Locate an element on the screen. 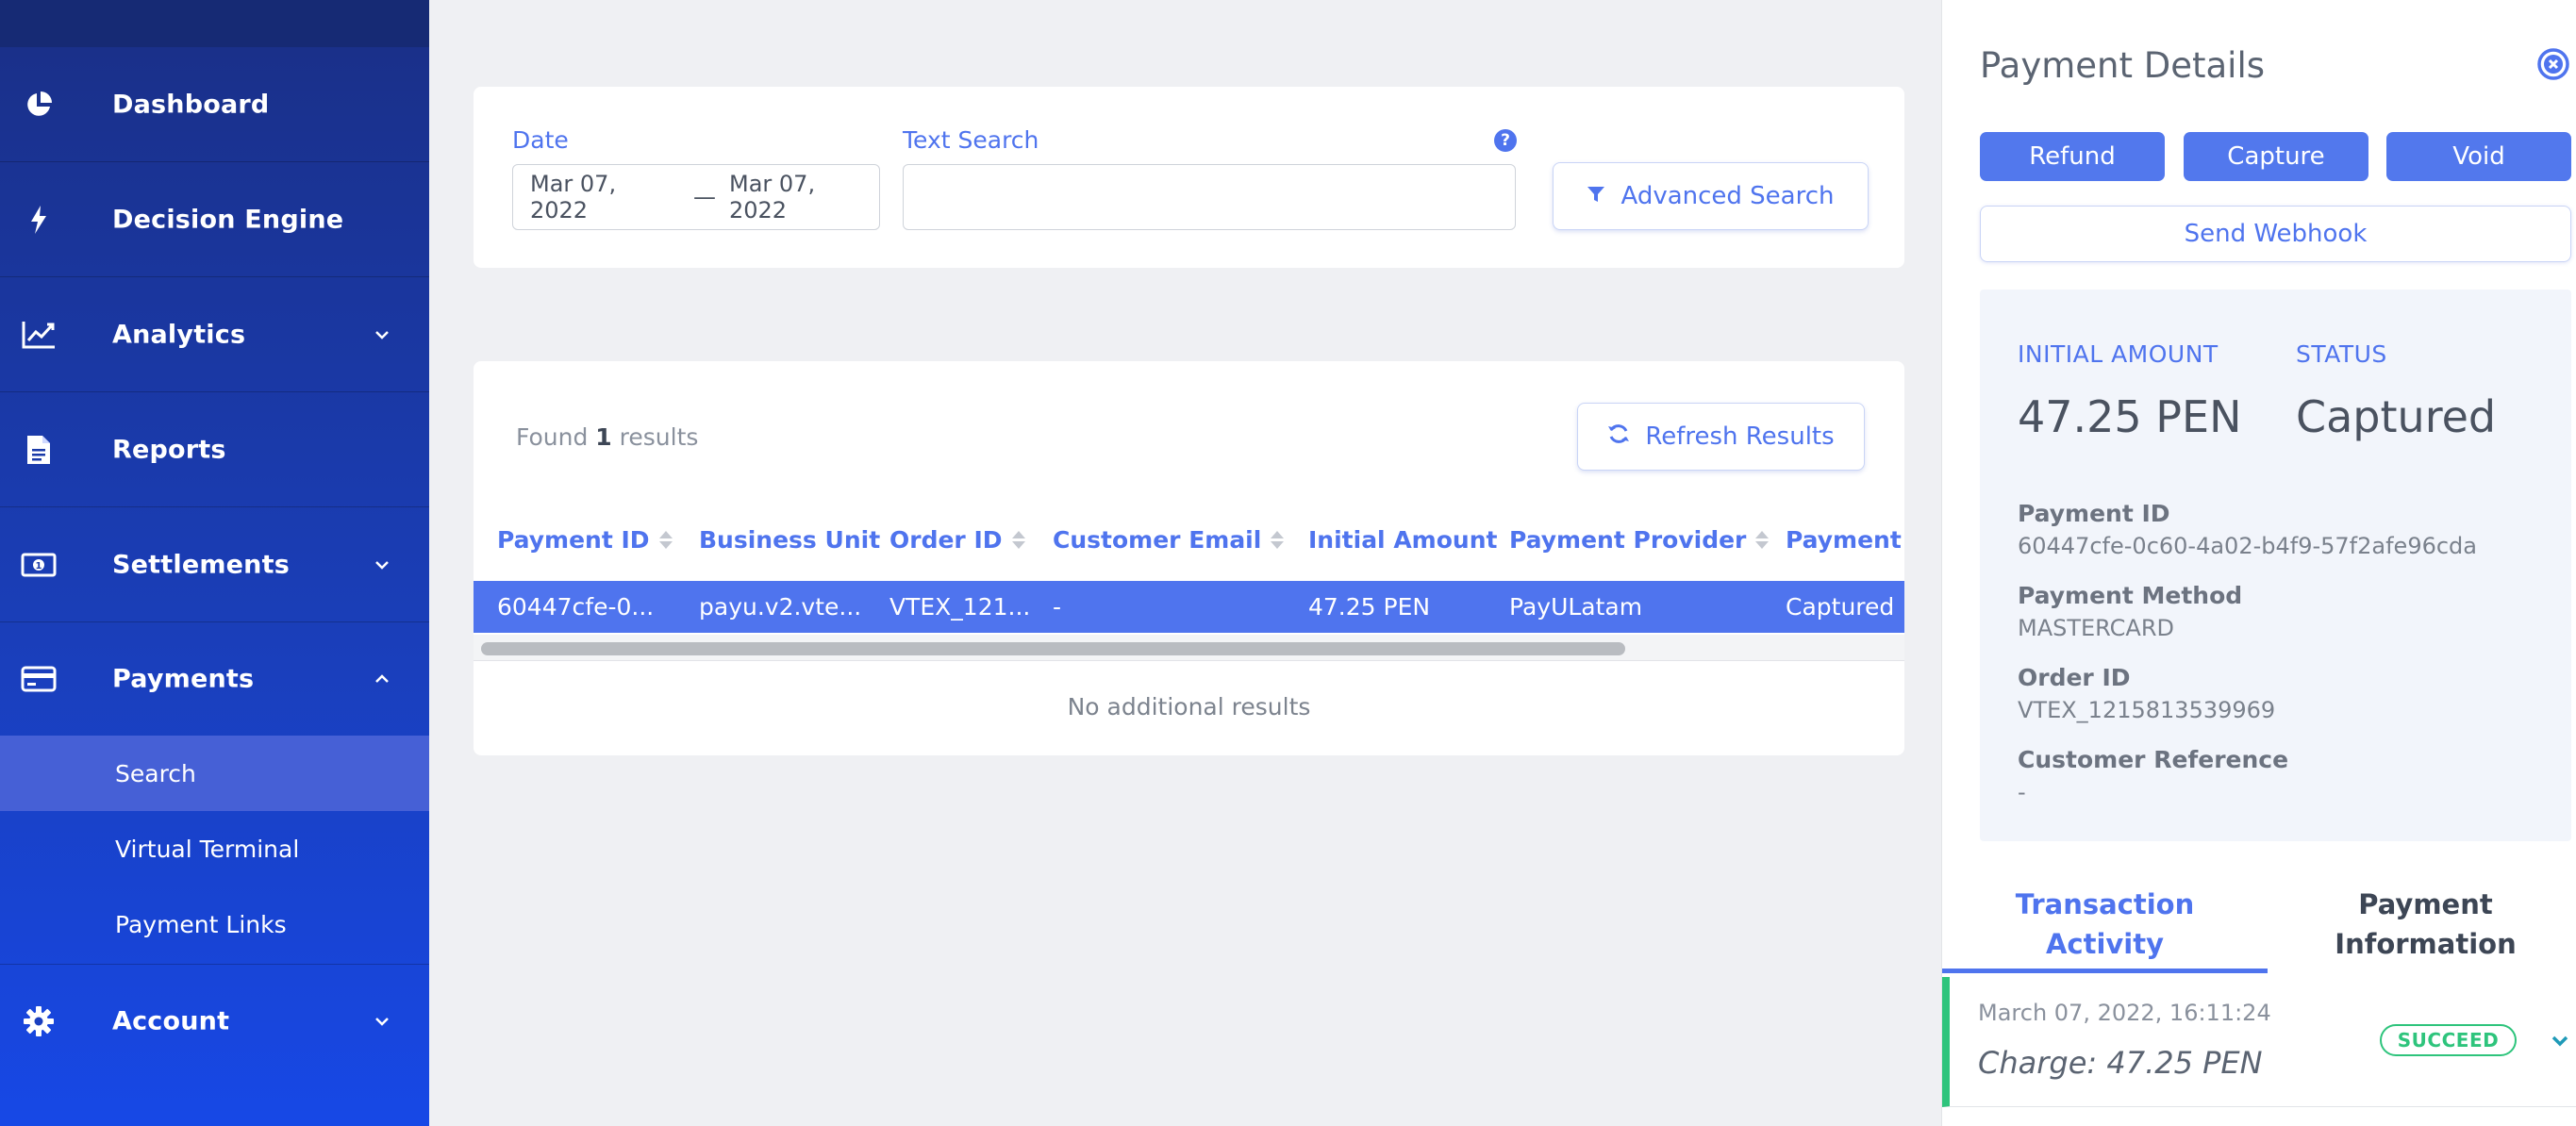 This screenshot has width=2576, height=1126. column-header-payment-provider: Payment Provider is located at coordinates (1639, 540).